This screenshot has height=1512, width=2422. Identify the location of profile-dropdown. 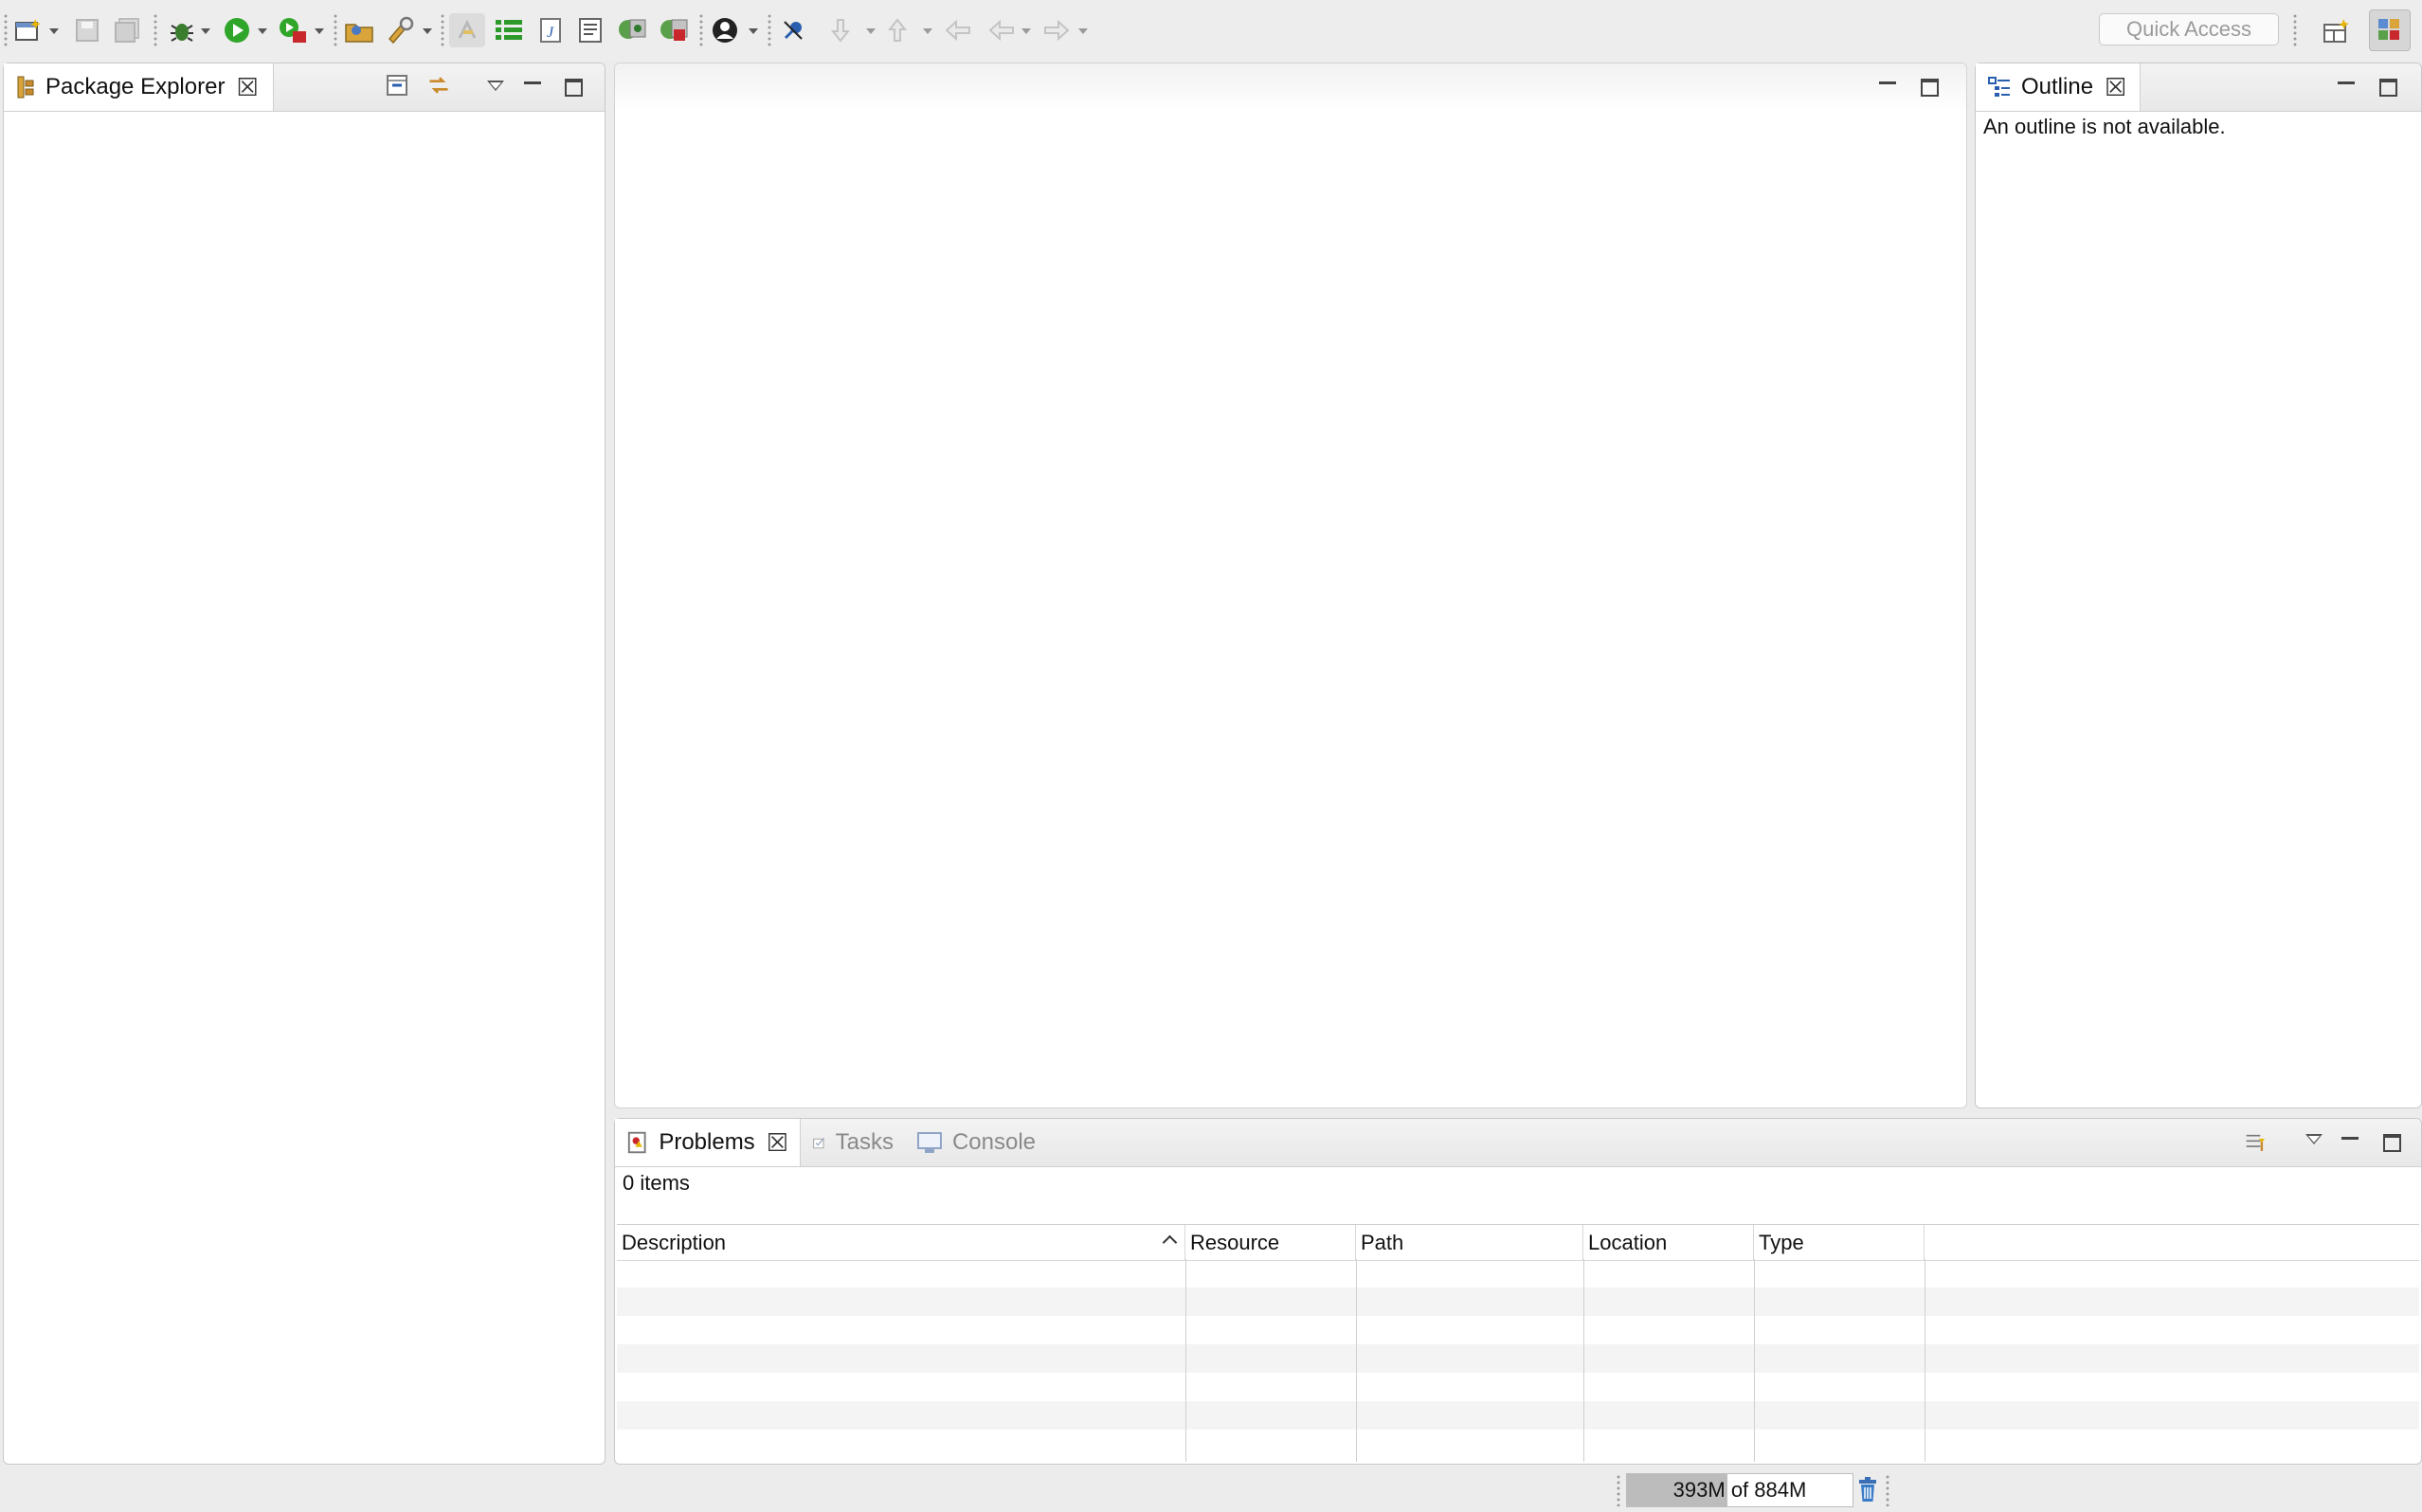
(753, 31).